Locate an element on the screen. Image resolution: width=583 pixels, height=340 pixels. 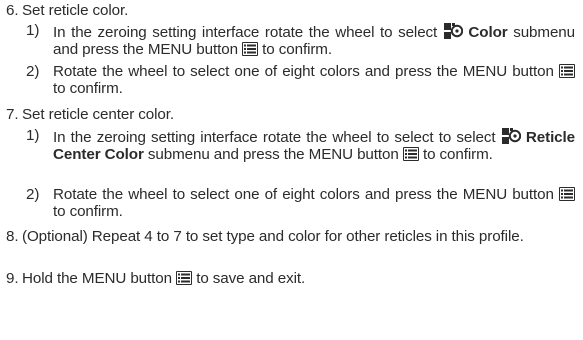
step-6: 6. Set reticle color. is located at coordinates (290, 10).